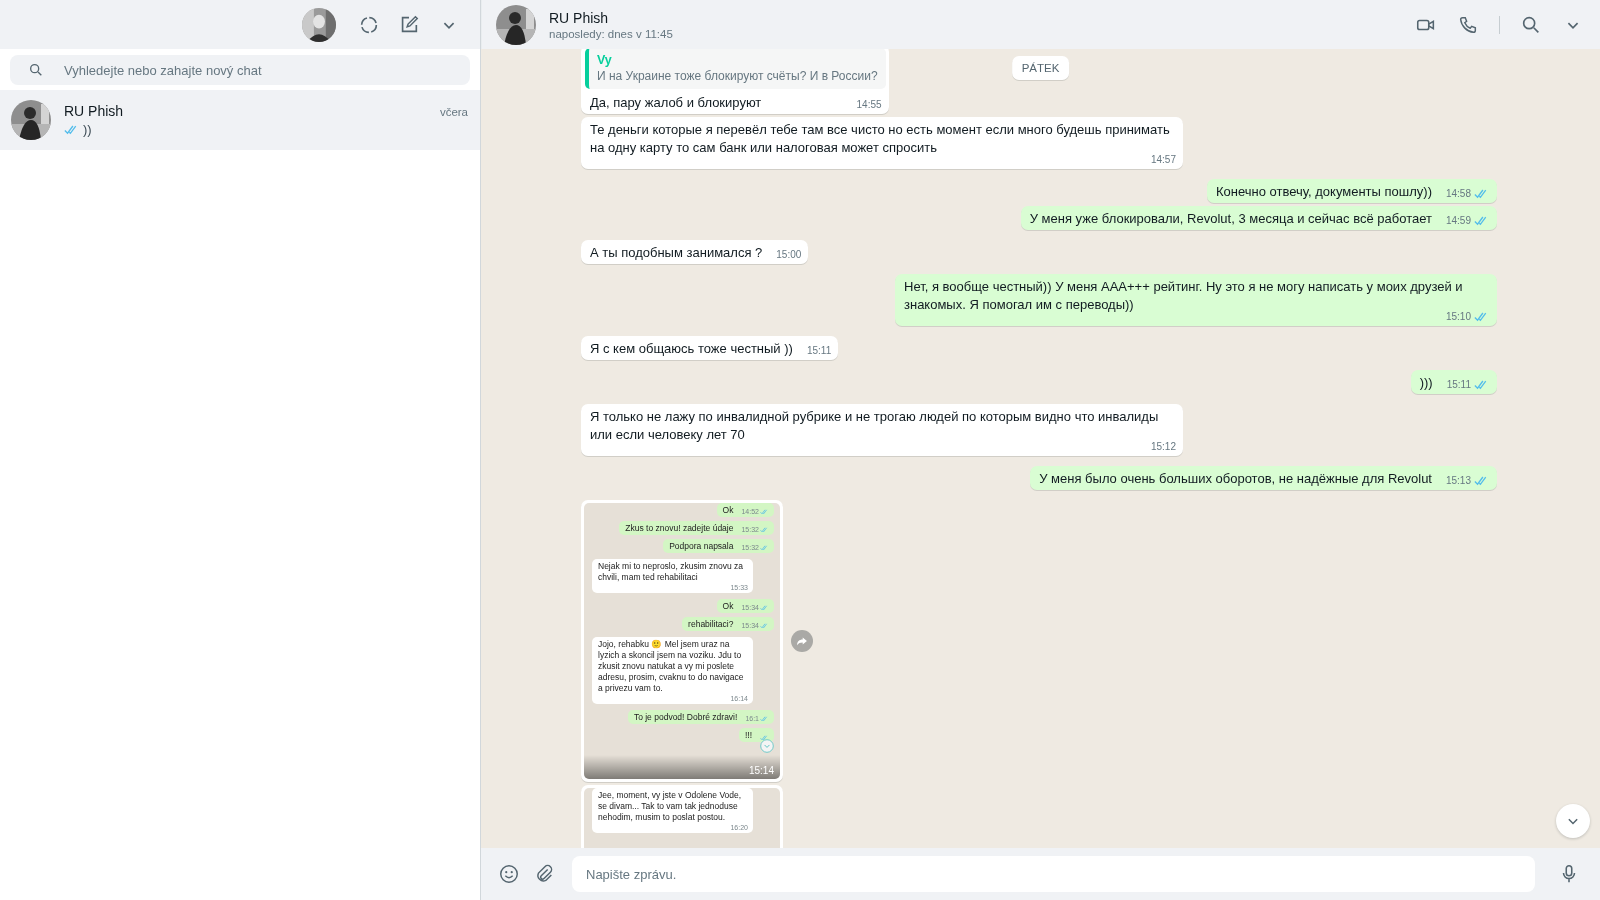 Image resolution: width=1600 pixels, height=900 pixels. I want to click on message-time: 14:58, so click(1458, 194).